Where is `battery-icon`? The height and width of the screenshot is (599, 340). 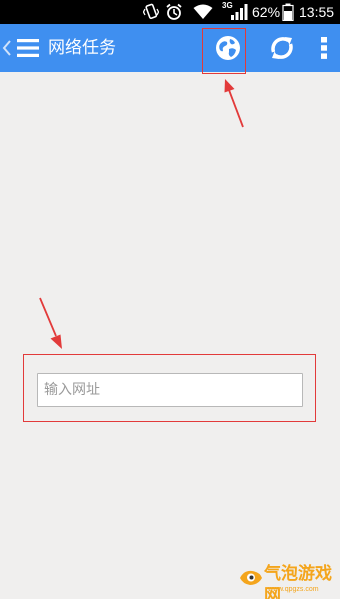 battery-icon is located at coordinates (288, 12).